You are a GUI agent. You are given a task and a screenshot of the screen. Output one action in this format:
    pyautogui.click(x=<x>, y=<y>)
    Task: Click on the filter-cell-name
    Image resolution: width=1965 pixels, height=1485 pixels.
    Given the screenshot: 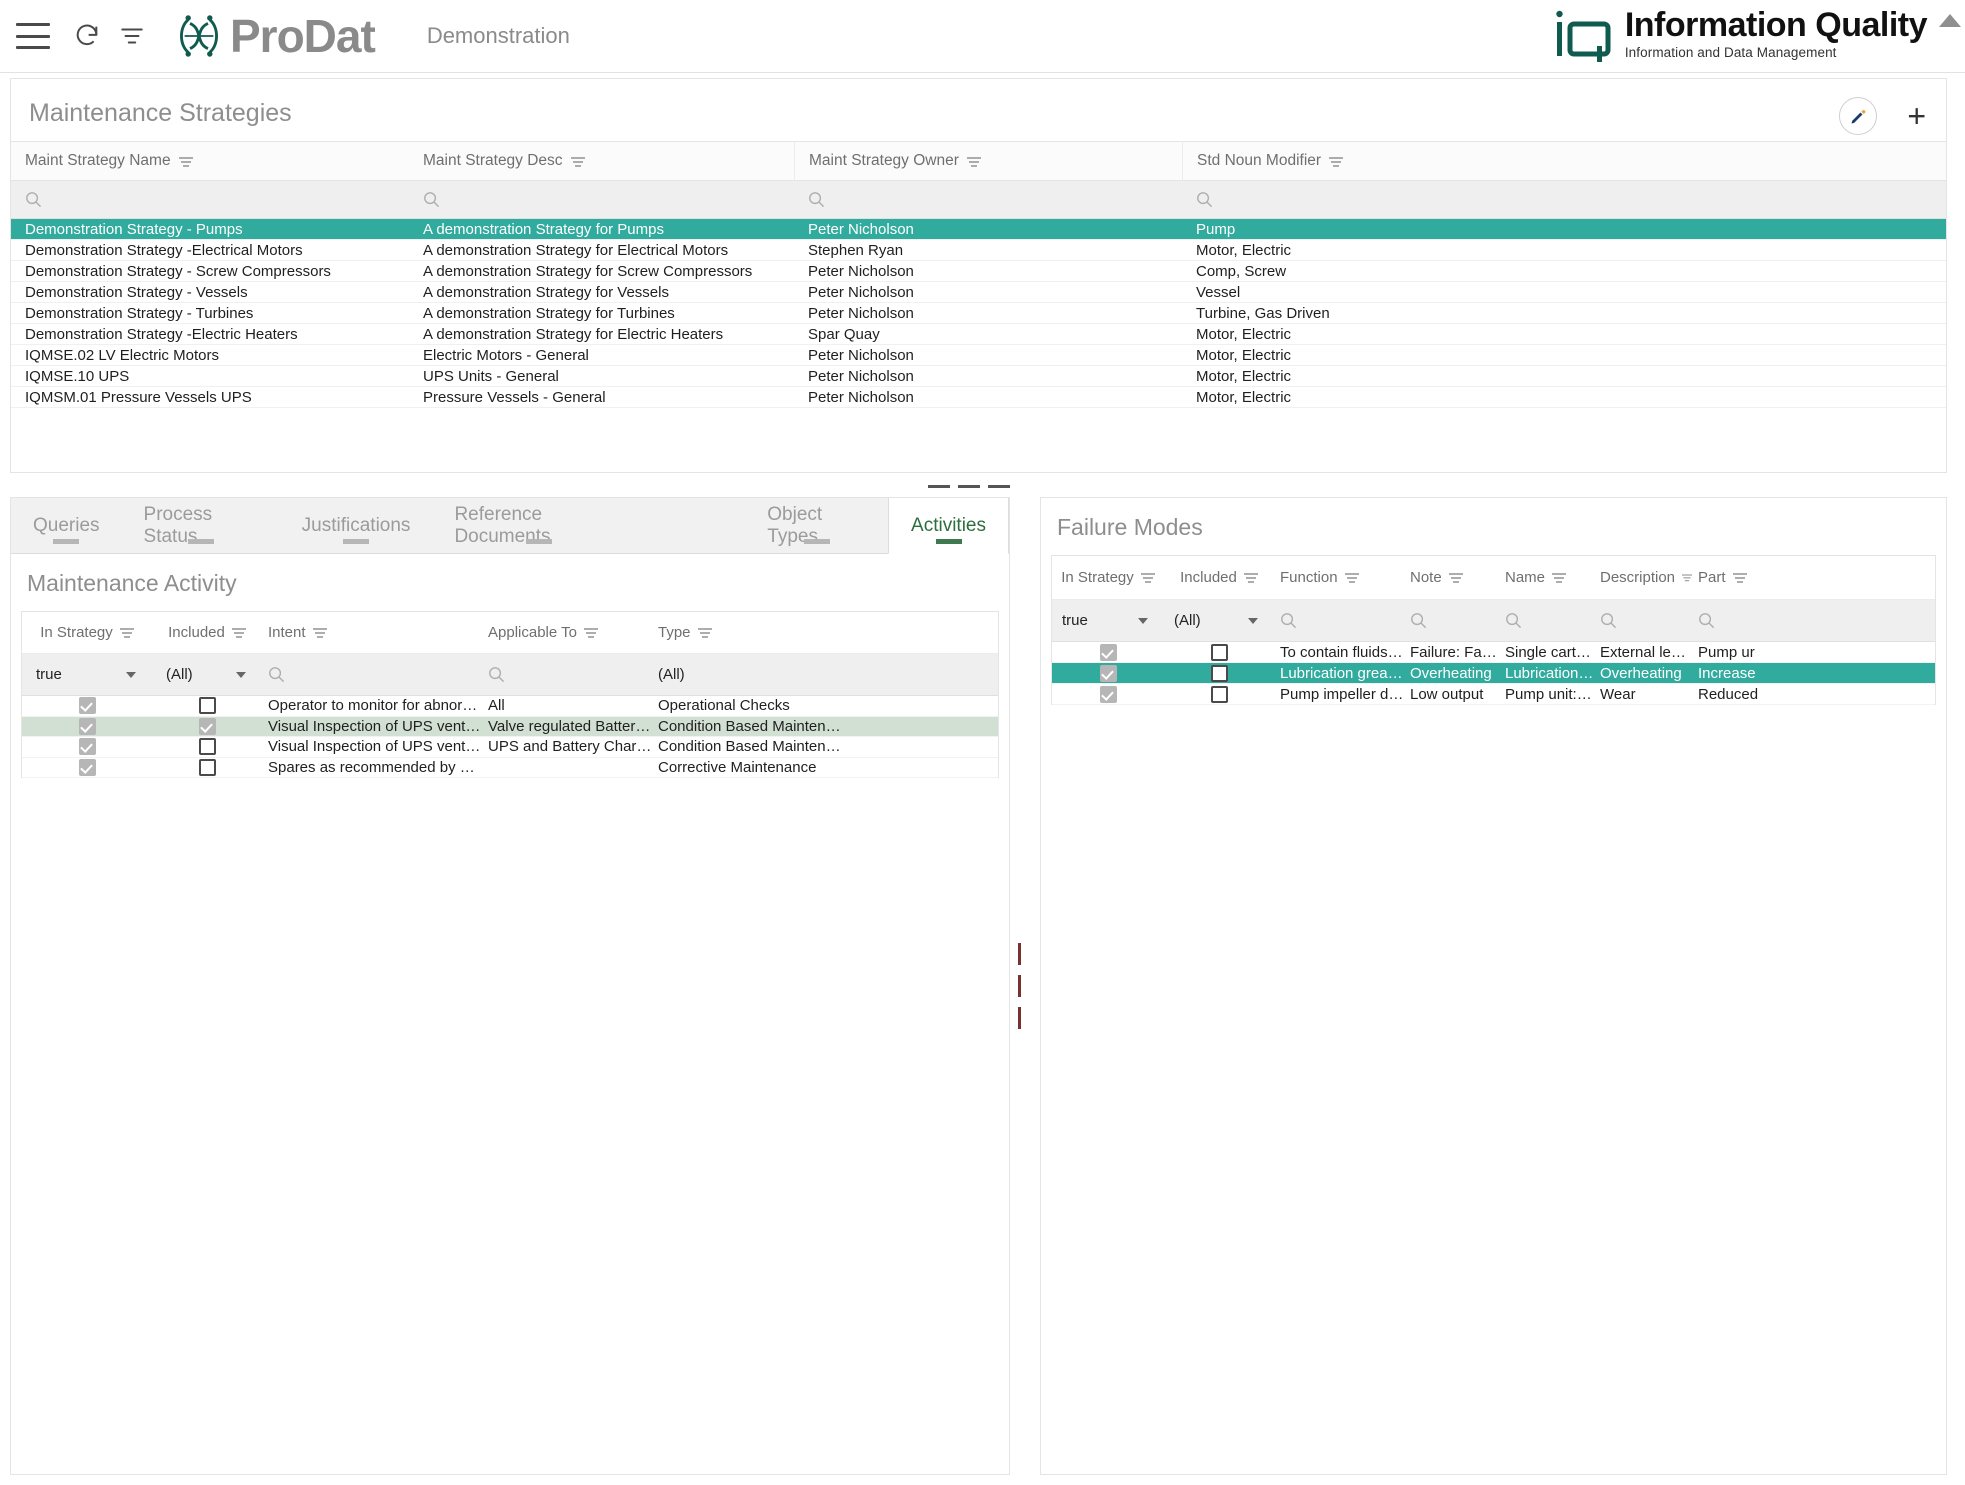 What is the action you would take?
    pyautogui.click(x=210, y=200)
    